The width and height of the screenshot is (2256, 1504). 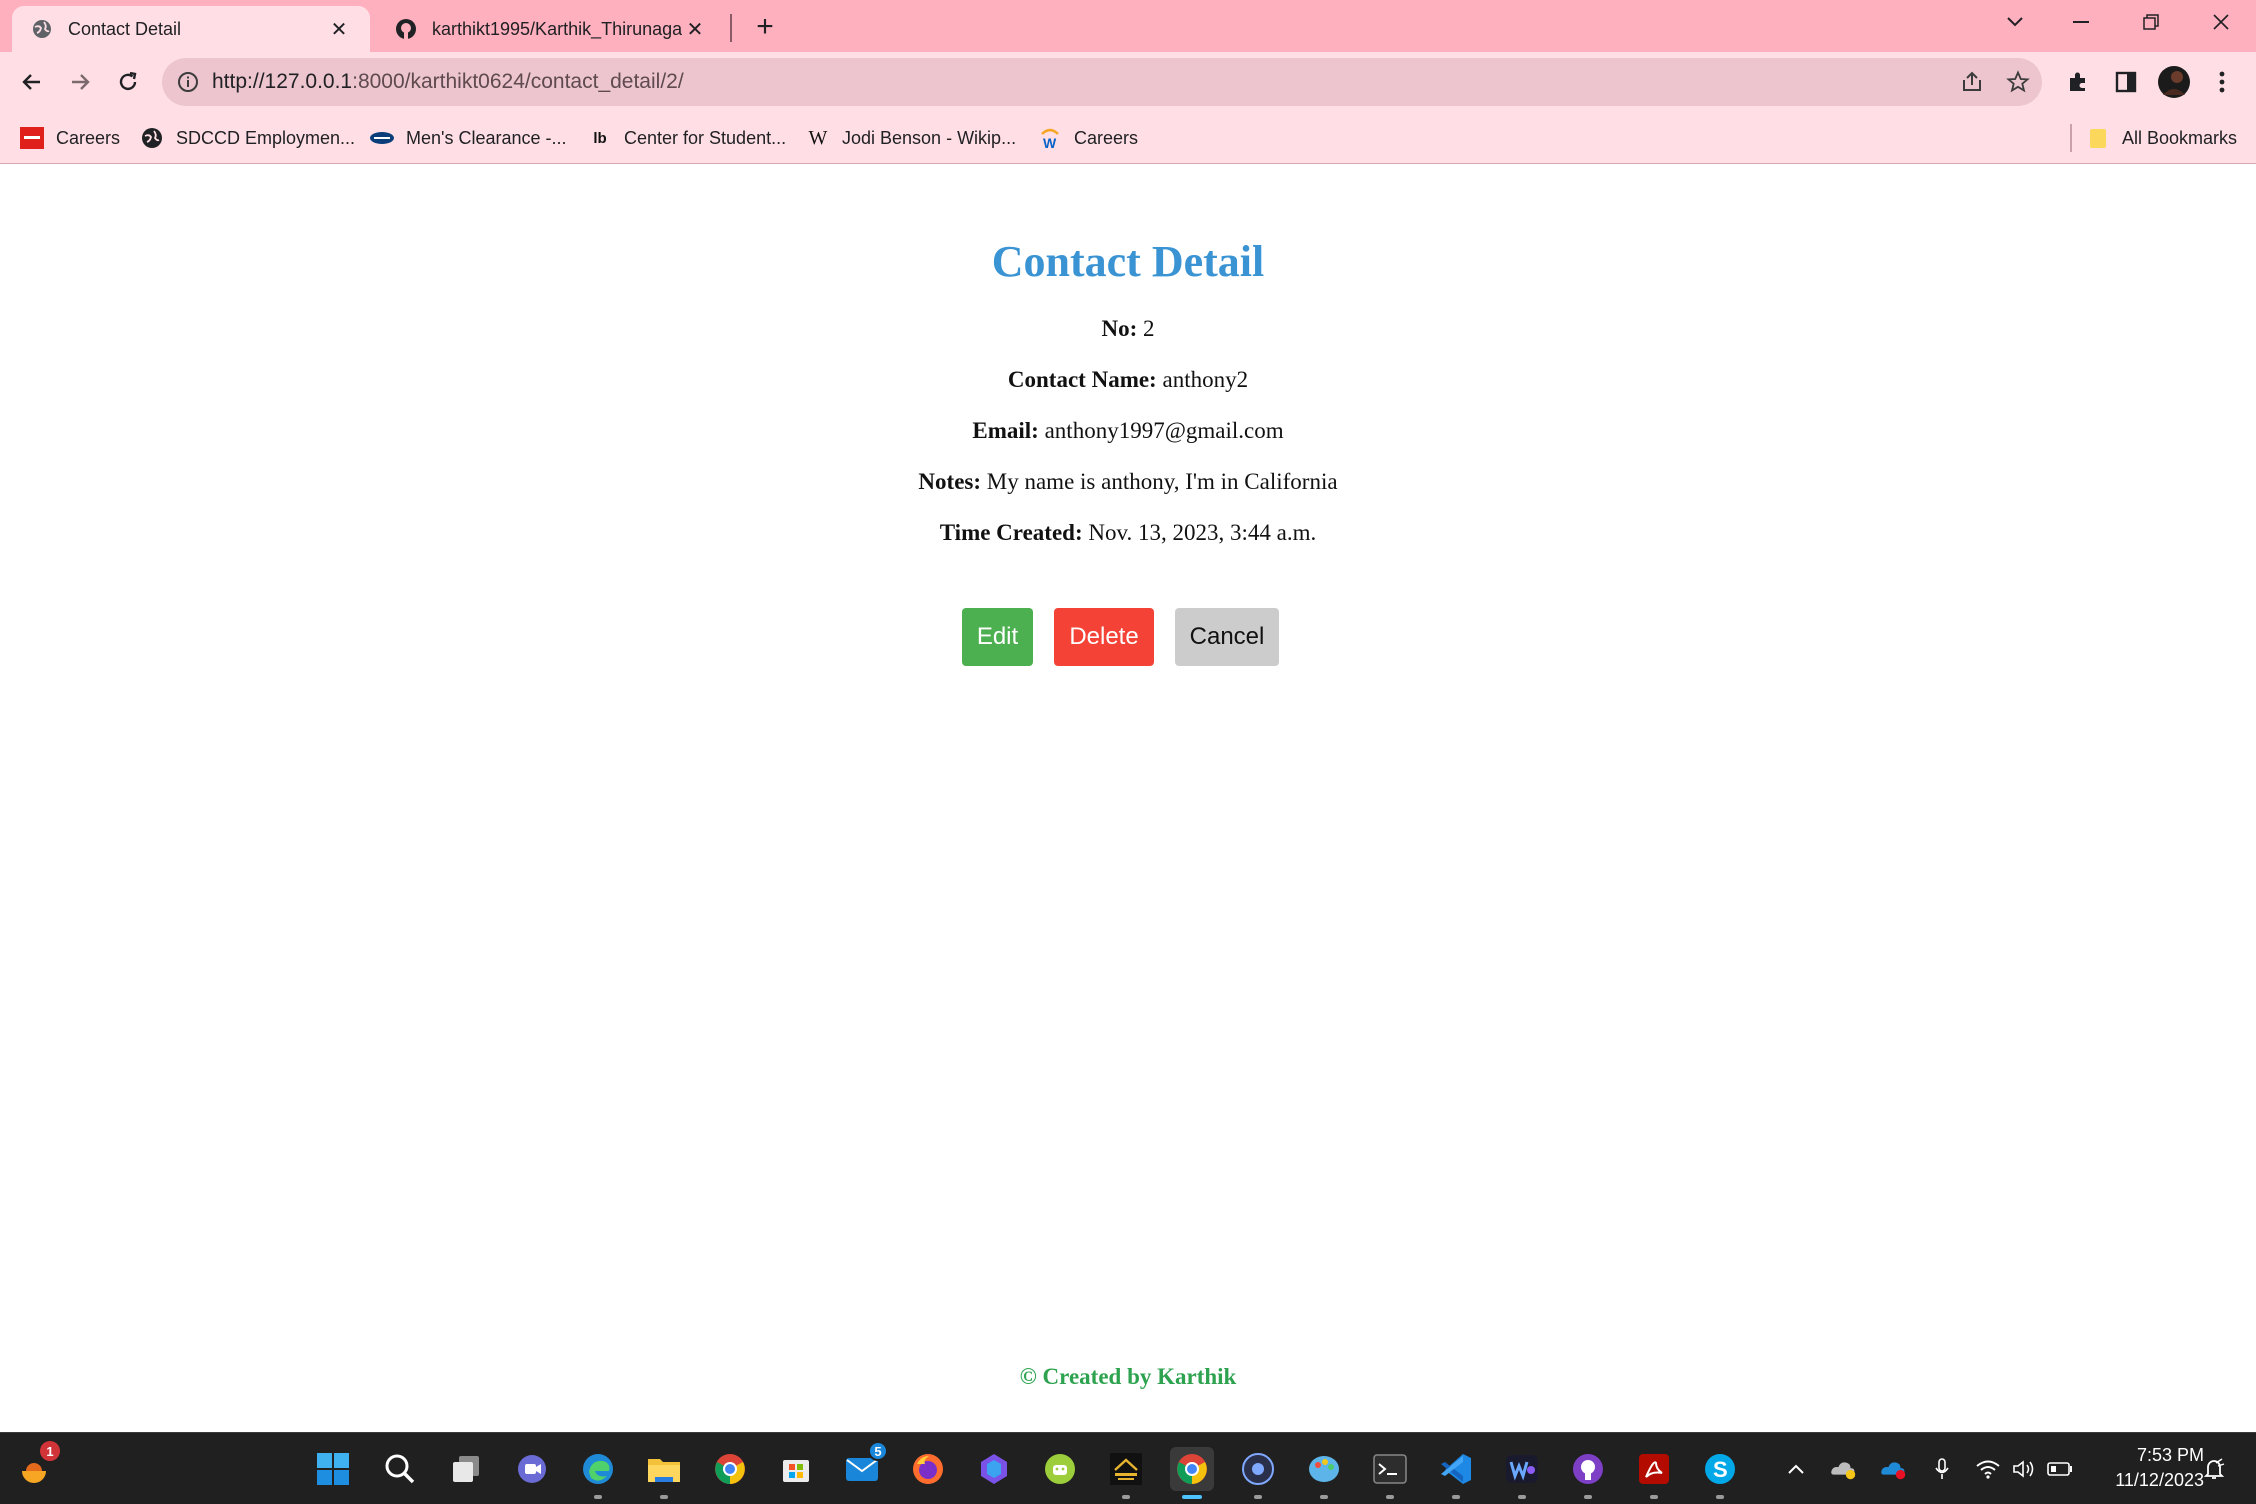 I want to click on back-icon, so click(x=32, y=82).